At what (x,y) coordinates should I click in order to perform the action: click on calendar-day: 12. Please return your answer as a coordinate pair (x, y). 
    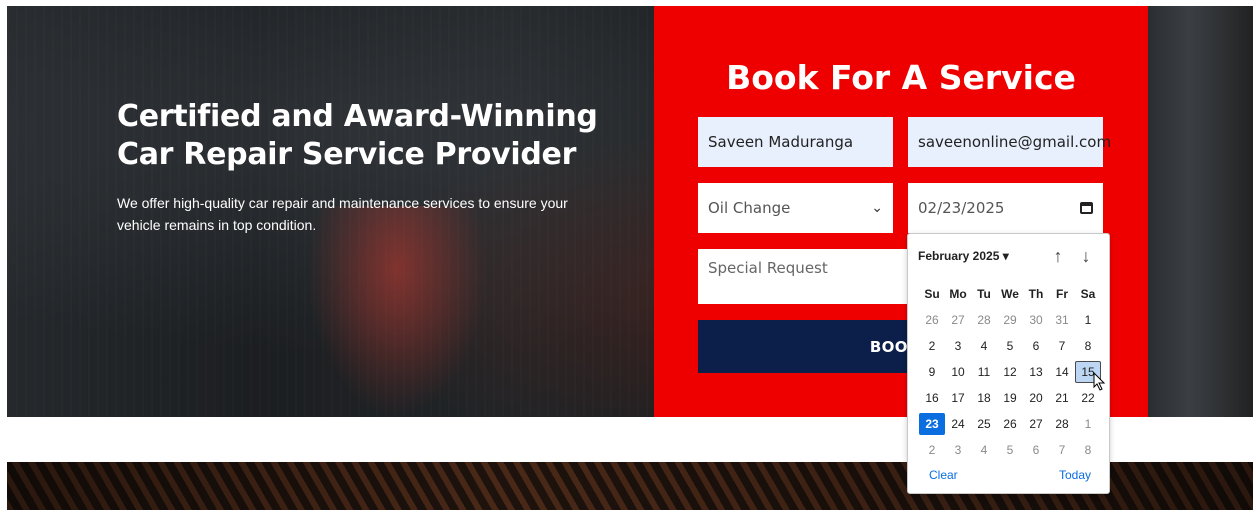
    Looking at the image, I should click on (1010, 372).